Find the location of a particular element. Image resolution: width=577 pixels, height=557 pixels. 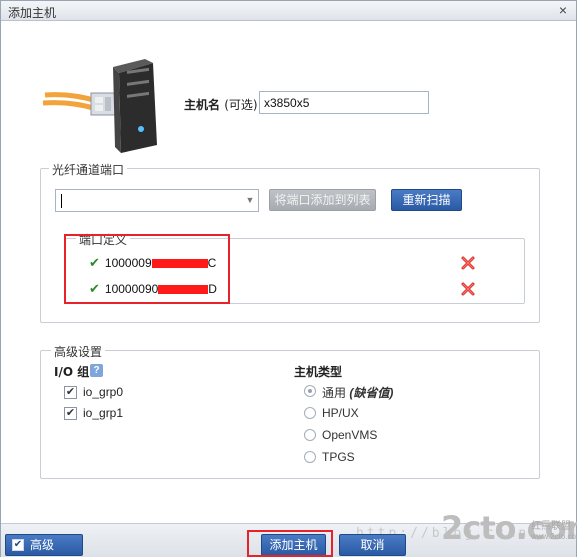

host-type-openvms-label: OpenVMS is located at coordinates (350, 435).